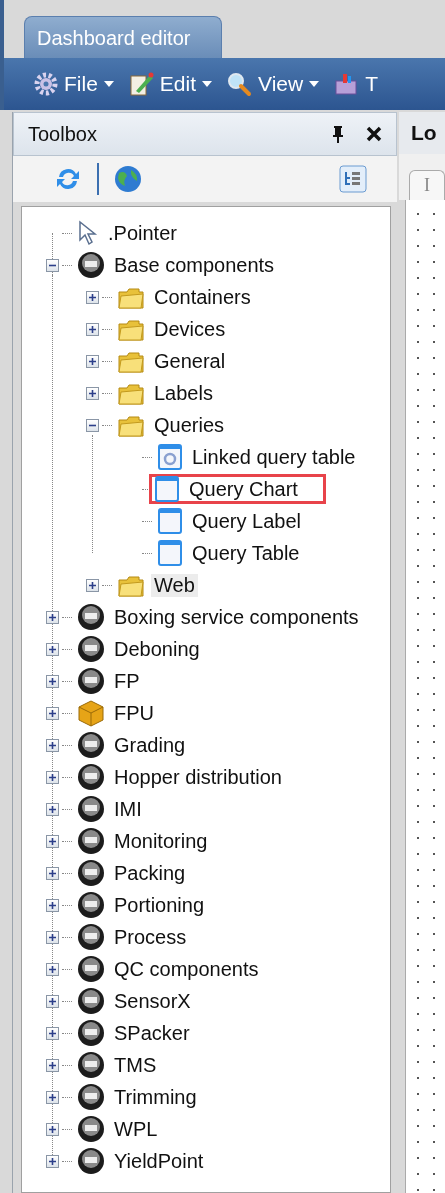 The width and height of the screenshot is (445, 1193). I want to click on tree-item: IMI, so click(128, 809).